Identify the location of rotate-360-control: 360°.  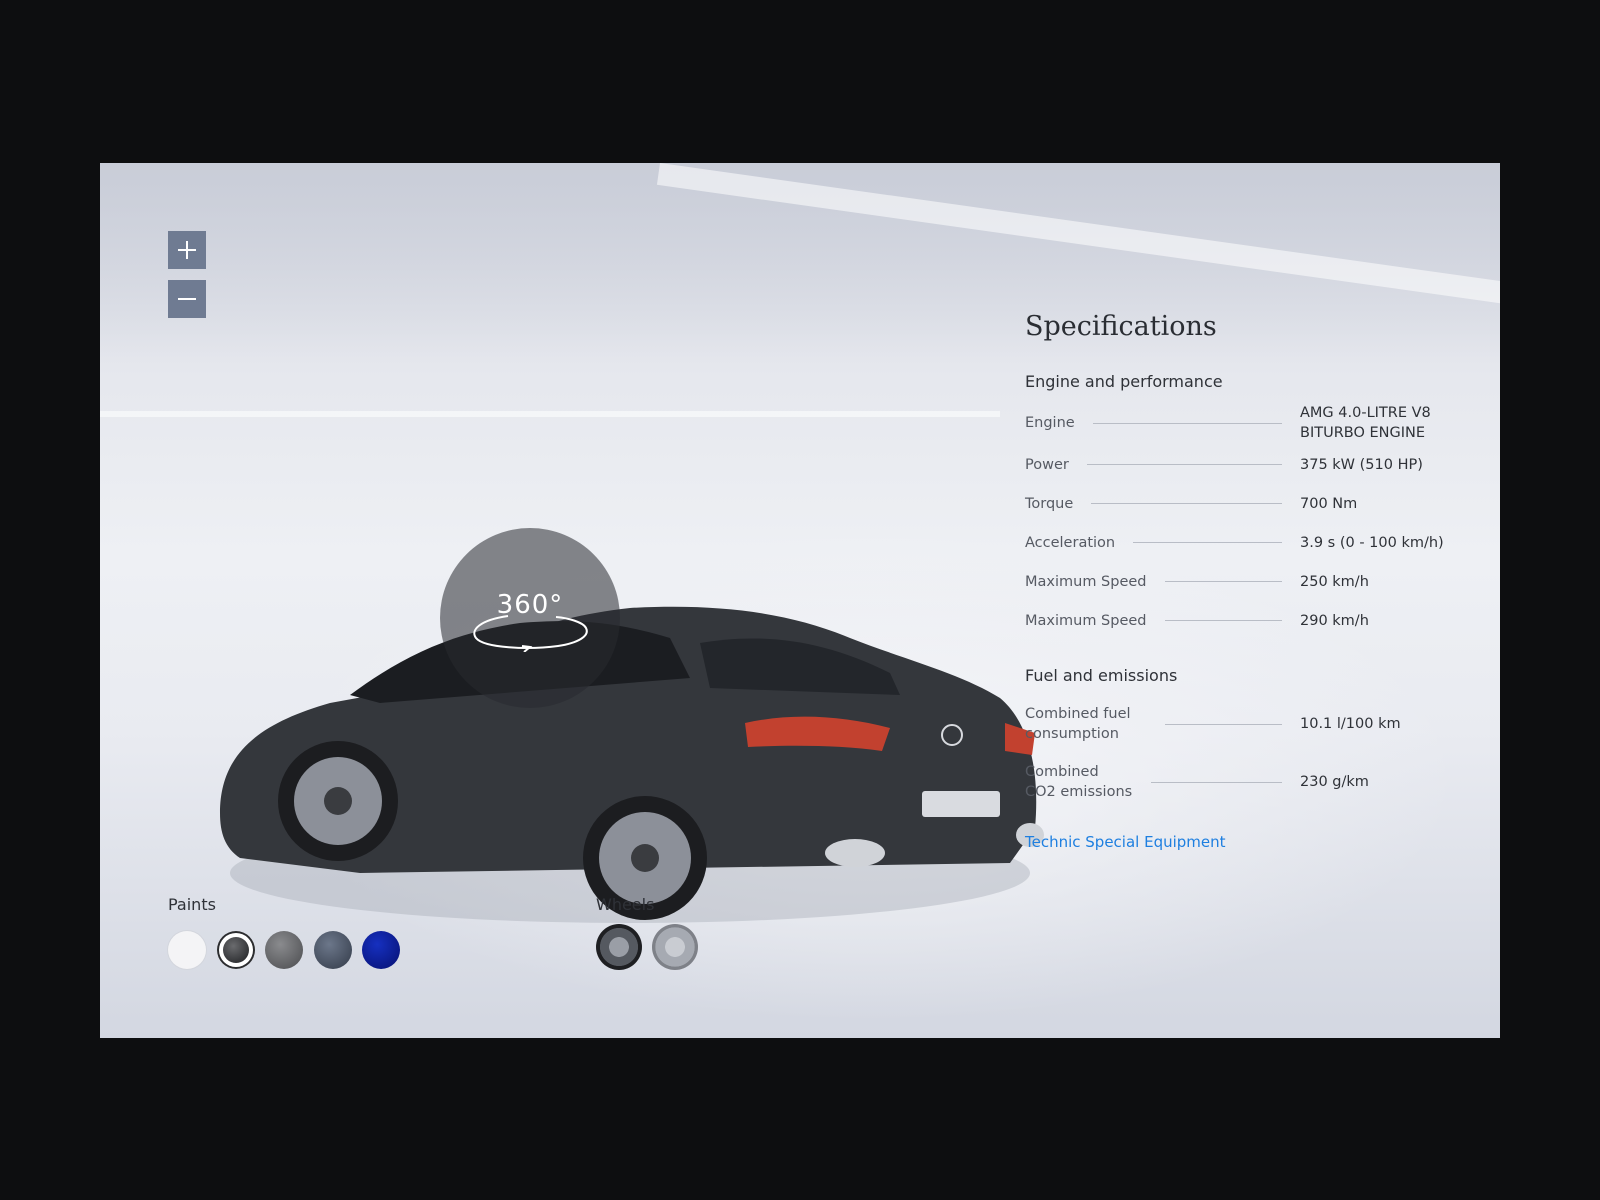
(530, 618).